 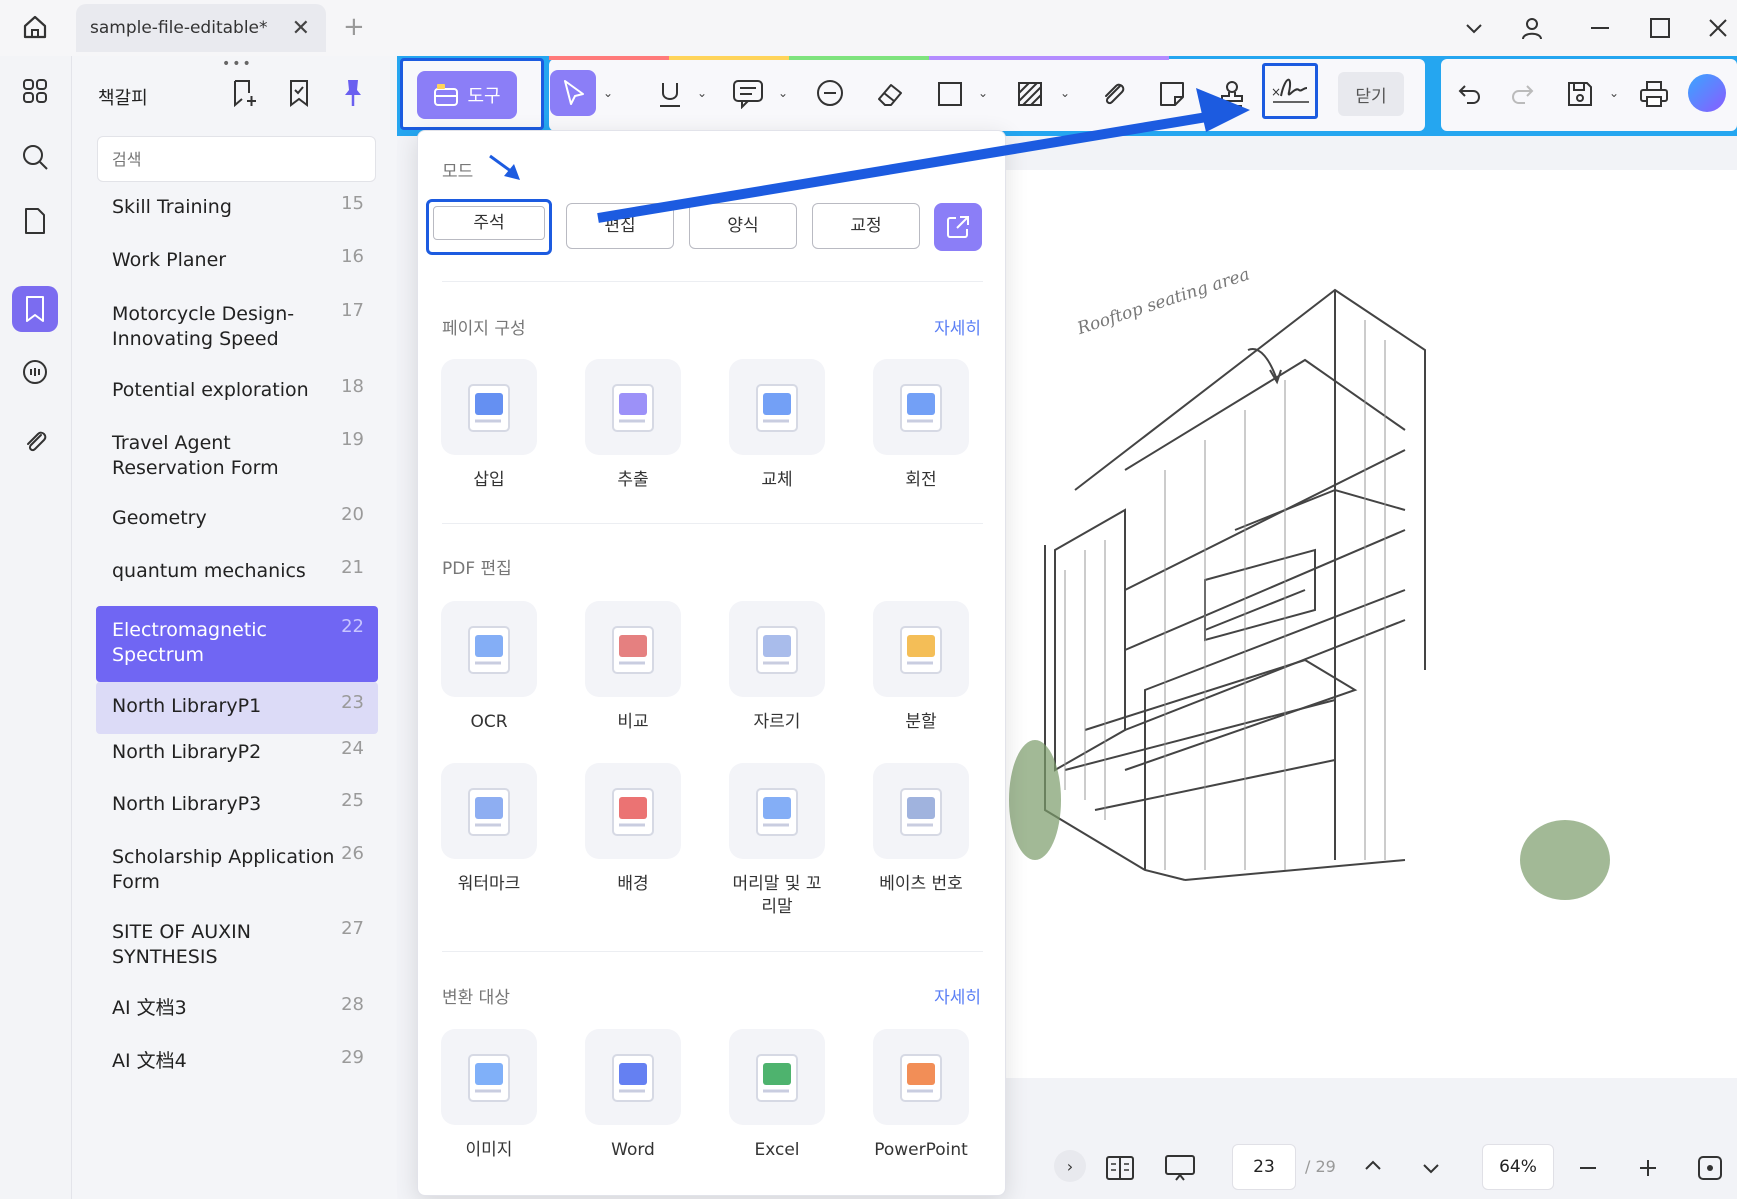 I want to click on reading-mode-icon, so click(x=1120, y=1168).